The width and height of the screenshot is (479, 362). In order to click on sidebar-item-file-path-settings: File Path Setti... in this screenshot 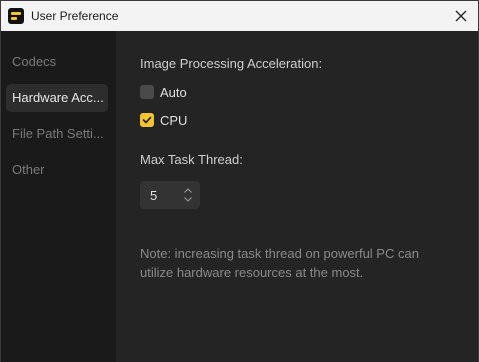, I will do `click(57, 134)`.